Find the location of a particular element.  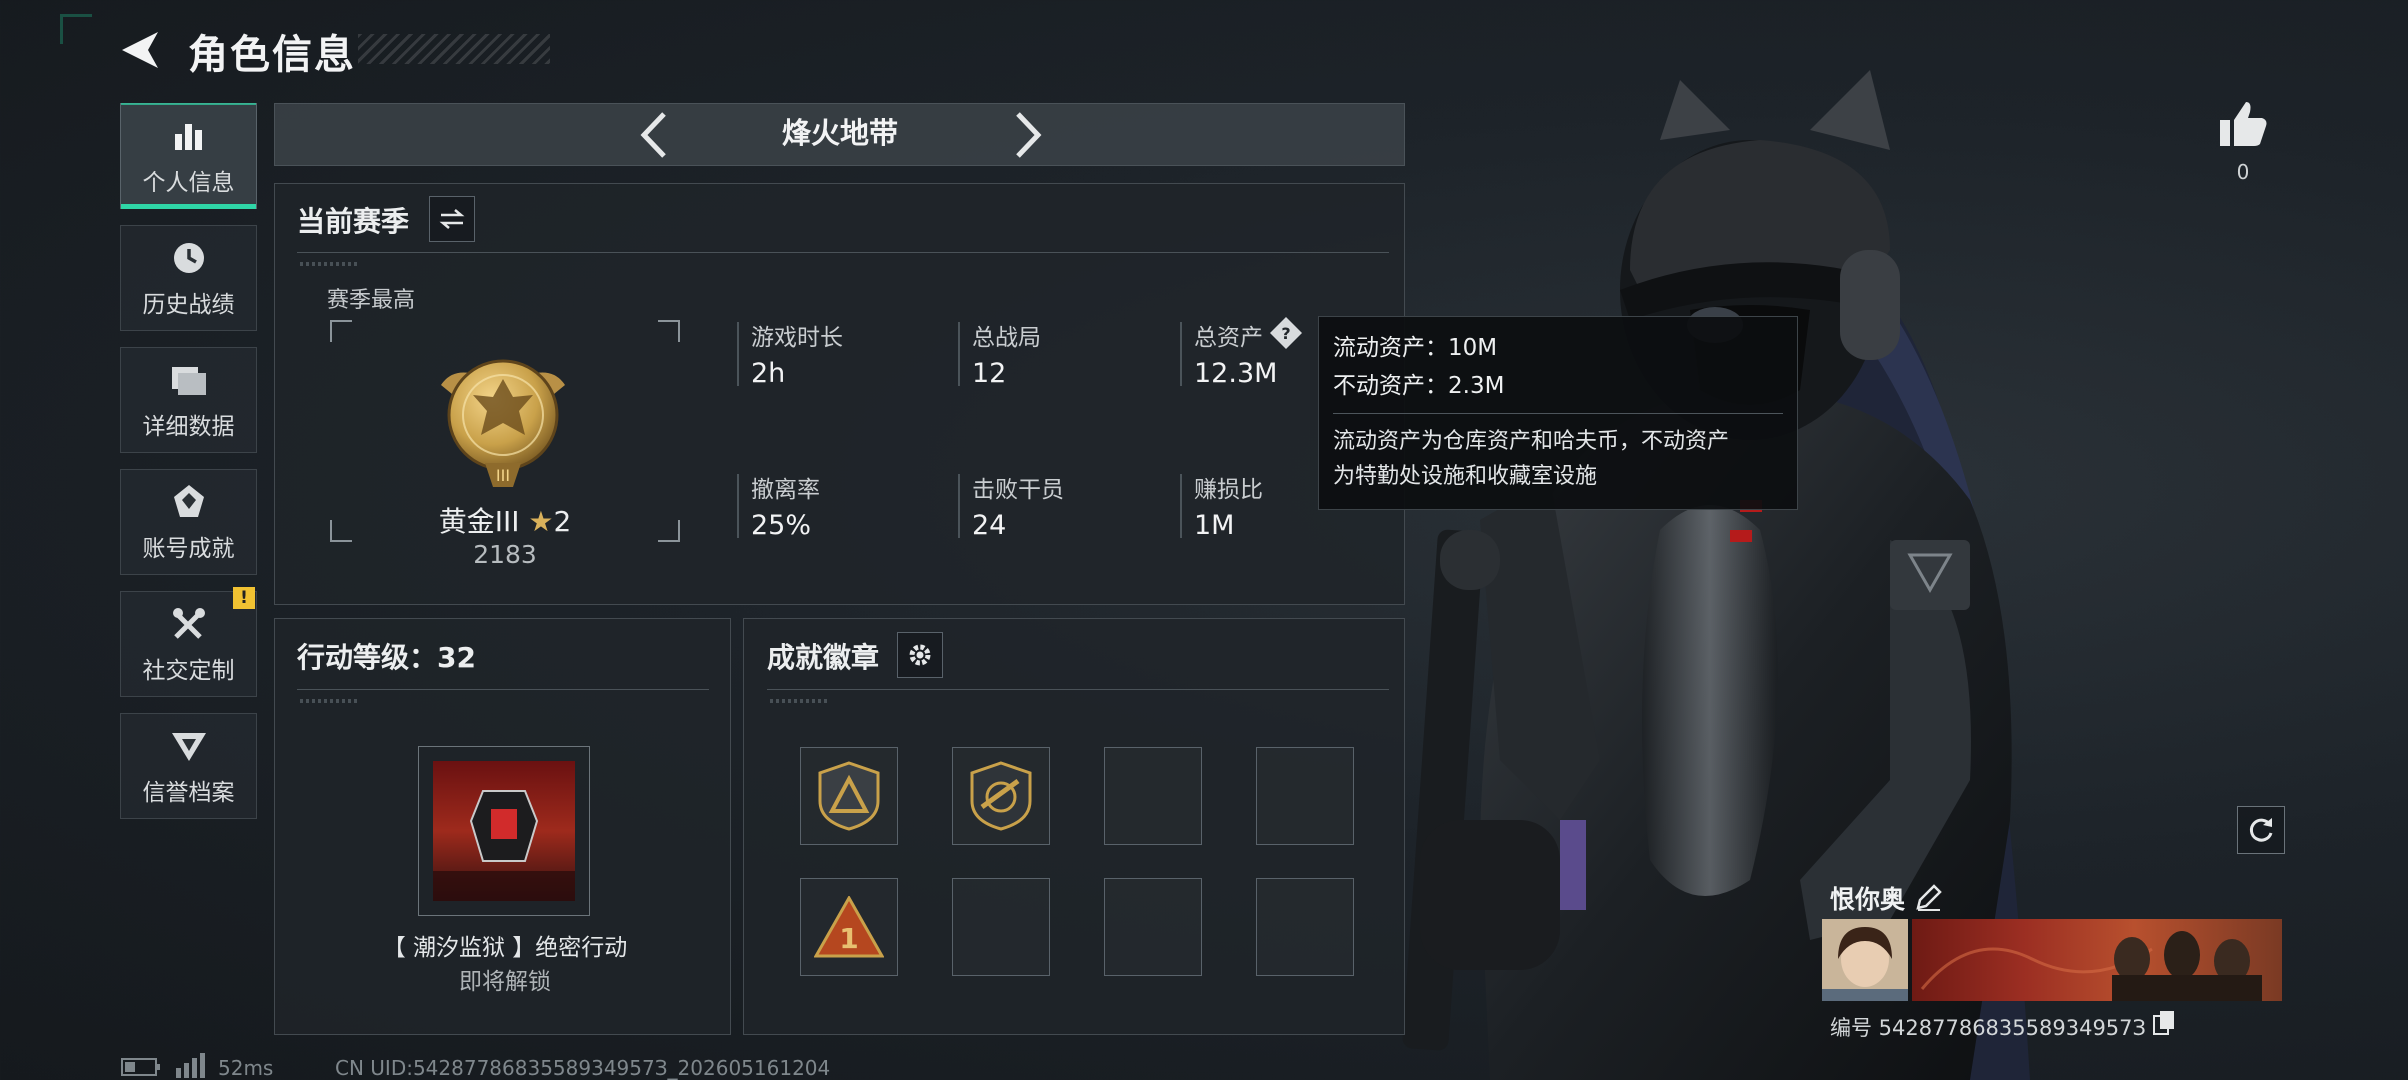

player-id: 编号 5428778683558934957З is located at coordinates (1988, 1028).